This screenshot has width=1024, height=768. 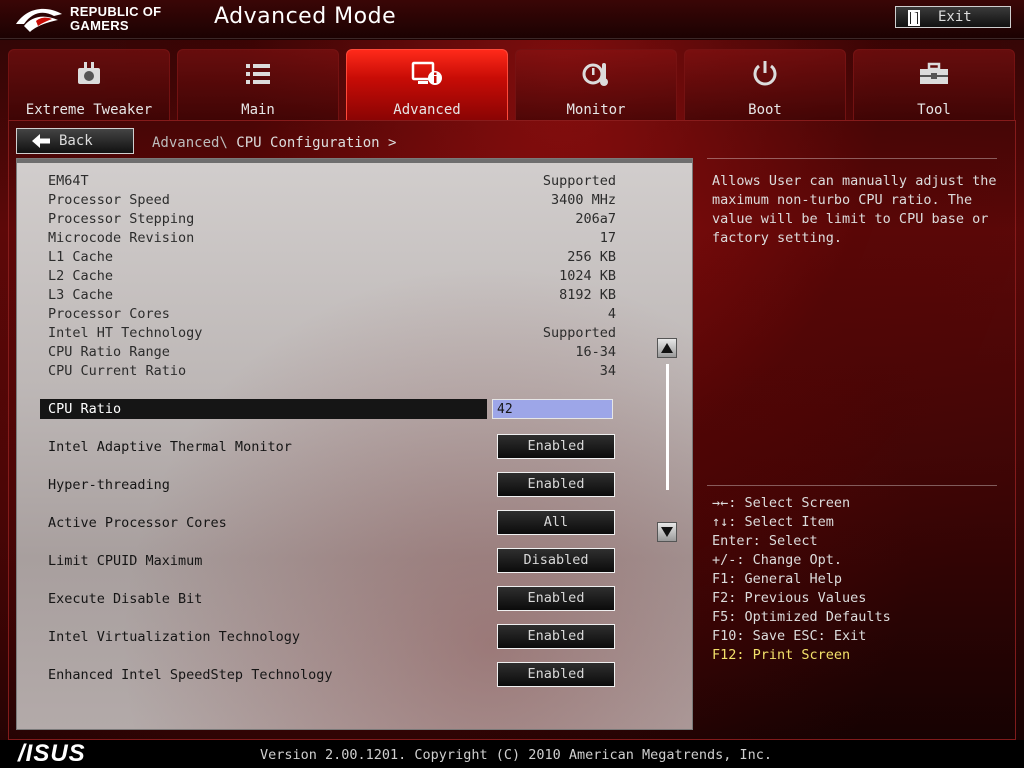 I want to click on info-row-l2-cache: L2 Cache 1024 KB, so click(x=332, y=277).